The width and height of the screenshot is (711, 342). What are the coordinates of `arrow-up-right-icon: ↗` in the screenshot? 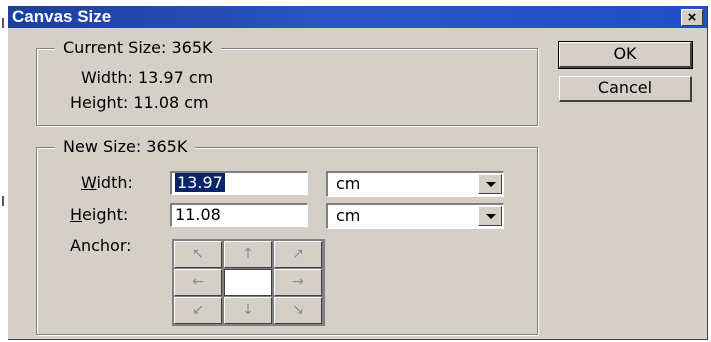 It's located at (298, 254).